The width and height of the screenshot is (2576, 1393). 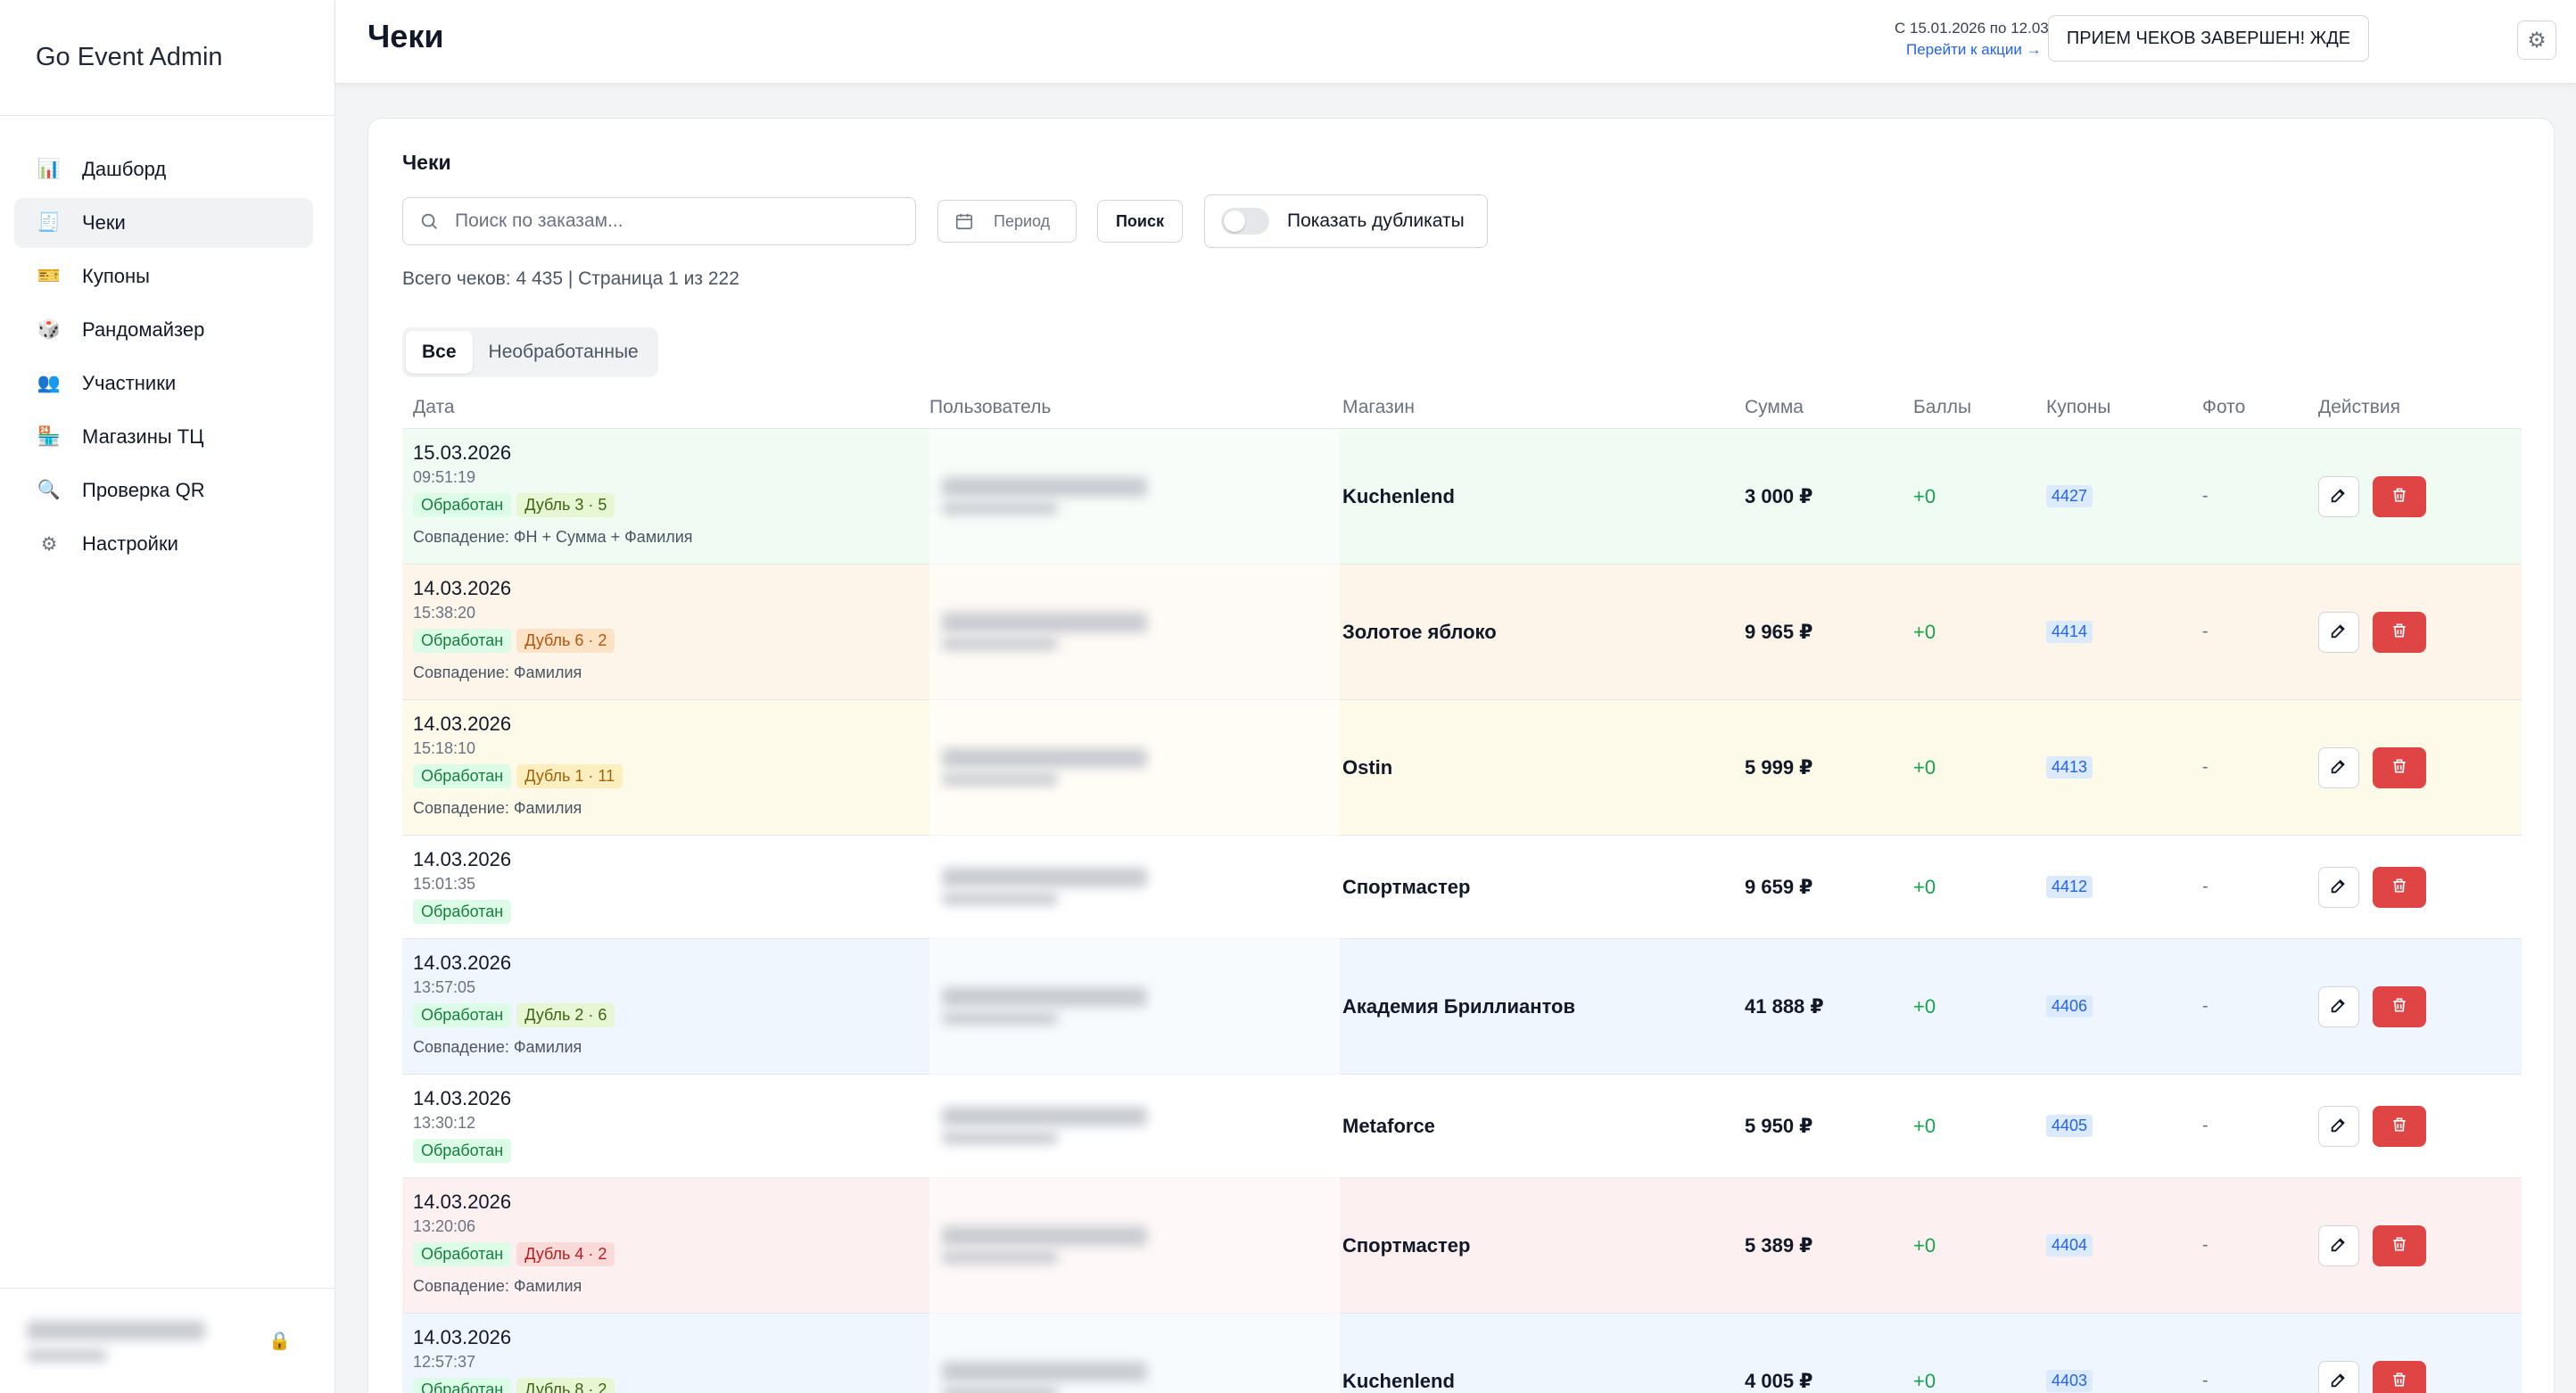 What do you see at coordinates (164, 490) in the screenshot?
I see `sidebar-item: 🔍 Проверка QR` at bounding box center [164, 490].